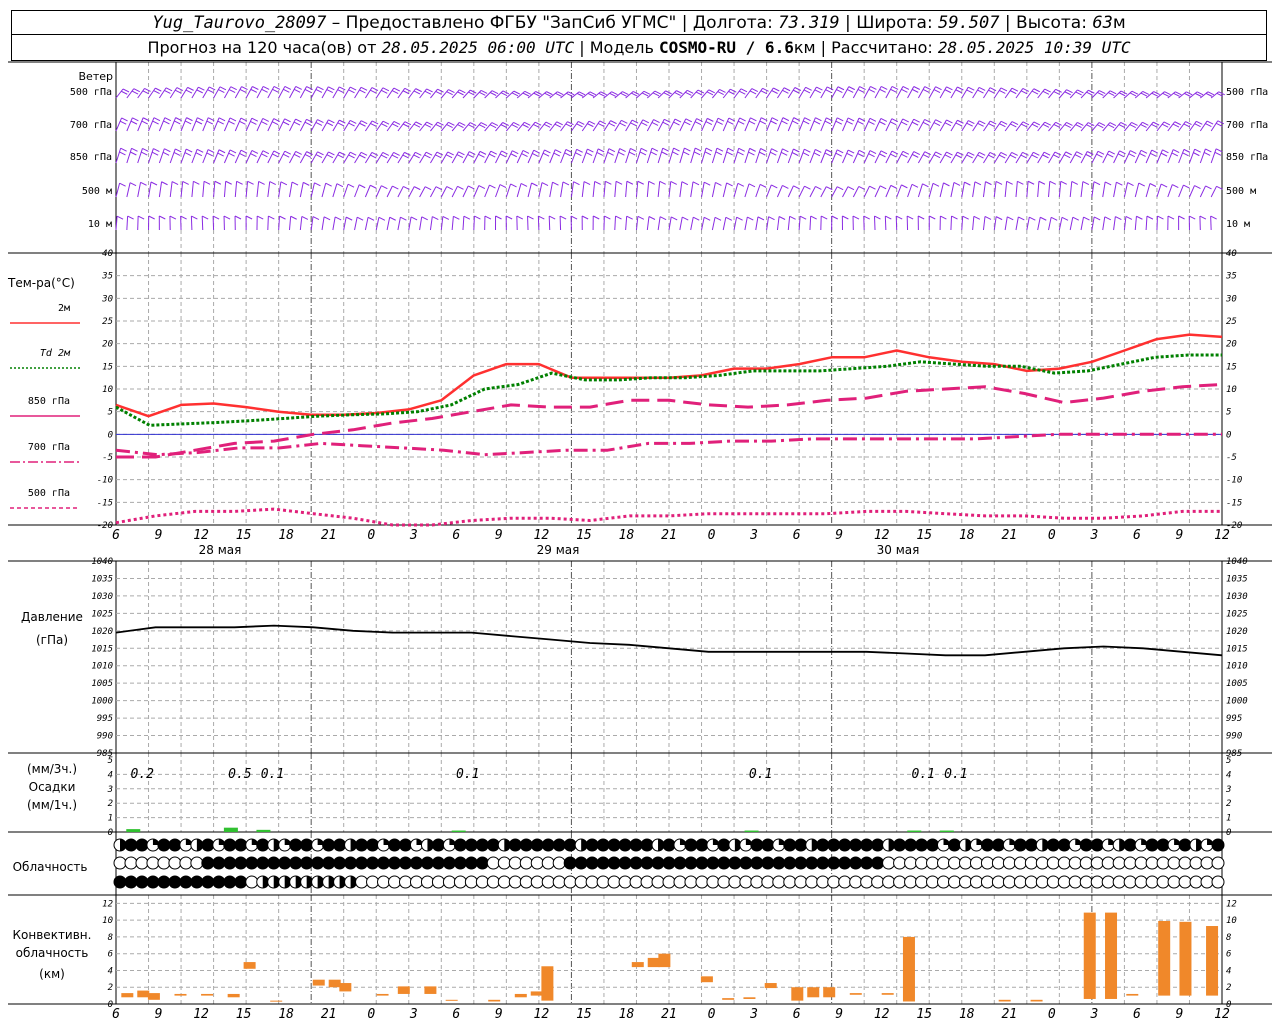 This screenshot has height=1024, width=1280. I want to click on temp-ytick-right: 30, so click(1231, 299).